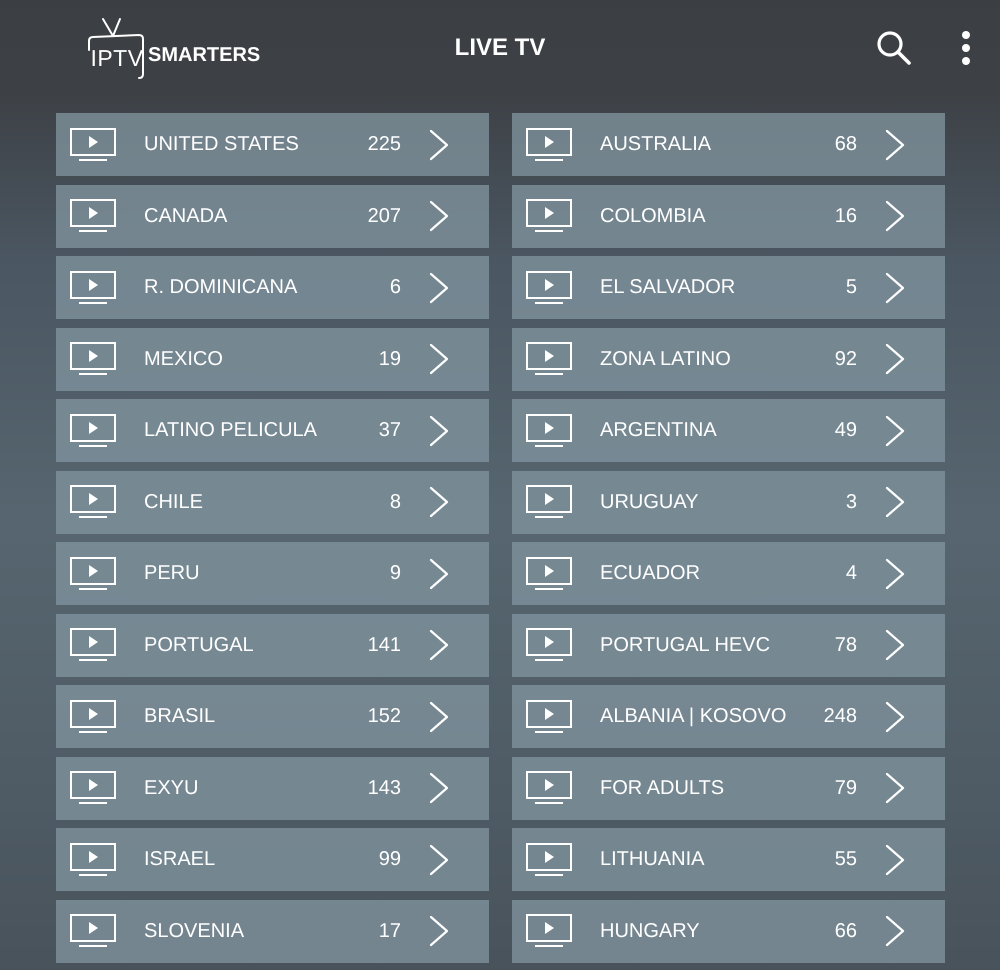 This screenshot has height=970, width=1000. I want to click on category-name: ZONA LATINO, so click(666, 359).